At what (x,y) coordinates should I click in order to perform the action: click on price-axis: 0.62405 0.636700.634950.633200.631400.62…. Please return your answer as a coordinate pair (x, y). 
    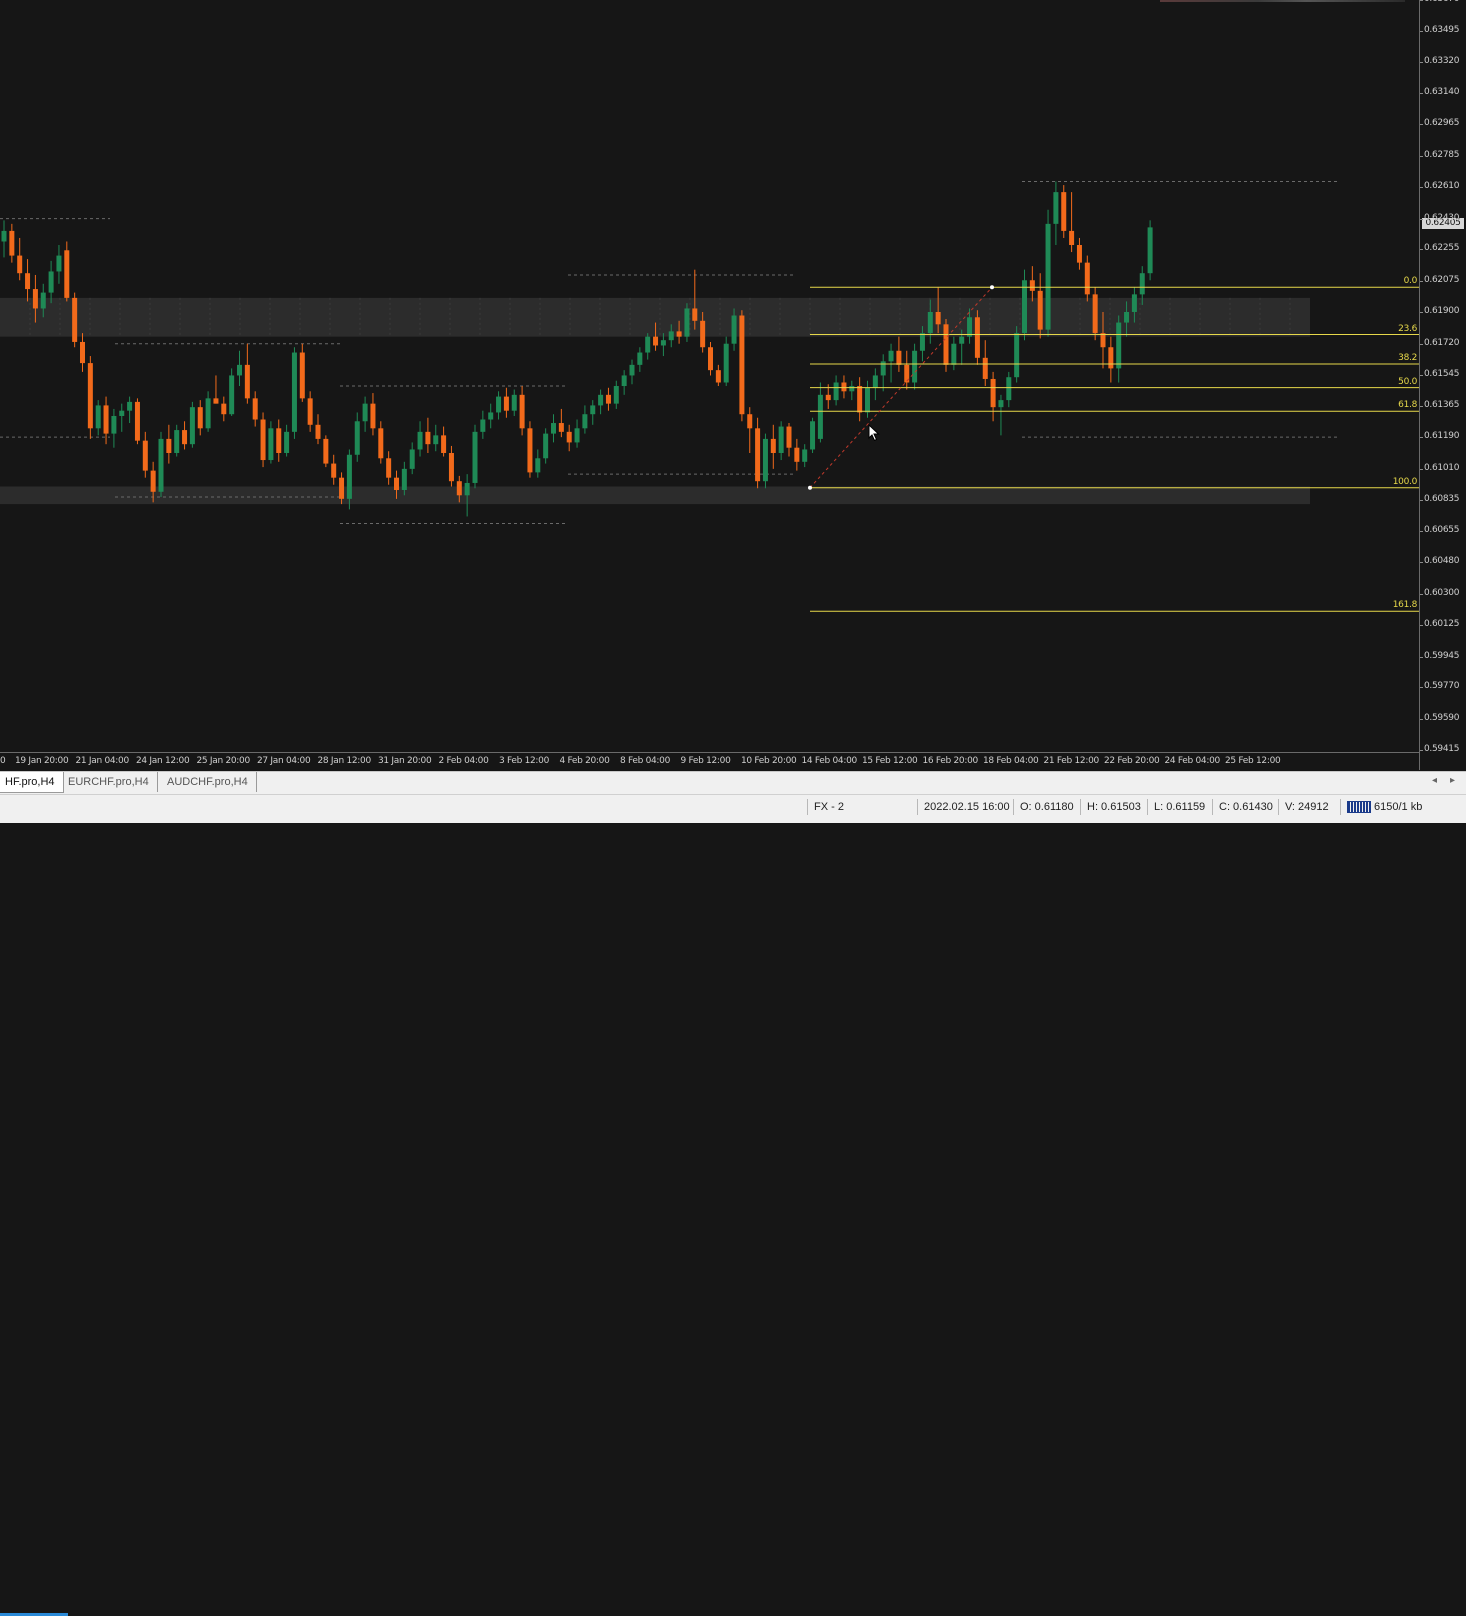
    Looking at the image, I should click on (1442, 385).